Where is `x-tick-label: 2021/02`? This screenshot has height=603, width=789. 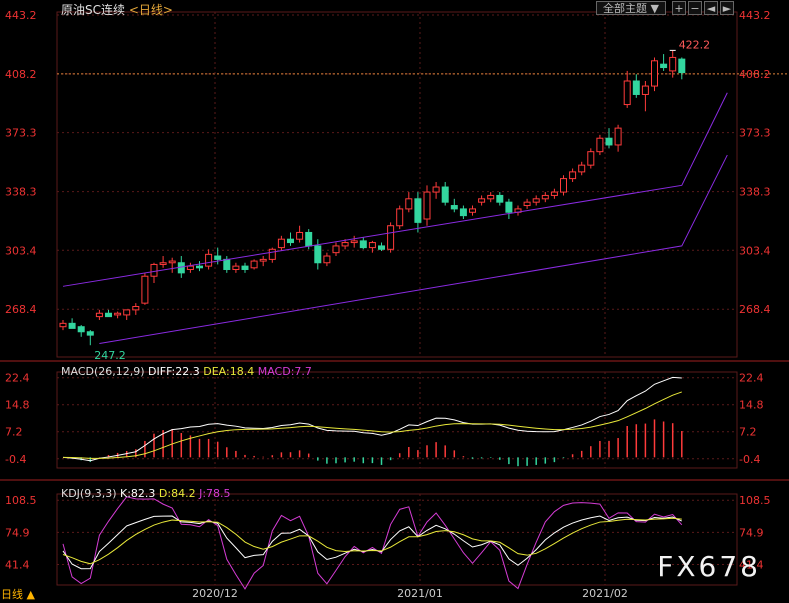
x-tick-label: 2021/02 is located at coordinates (605, 593).